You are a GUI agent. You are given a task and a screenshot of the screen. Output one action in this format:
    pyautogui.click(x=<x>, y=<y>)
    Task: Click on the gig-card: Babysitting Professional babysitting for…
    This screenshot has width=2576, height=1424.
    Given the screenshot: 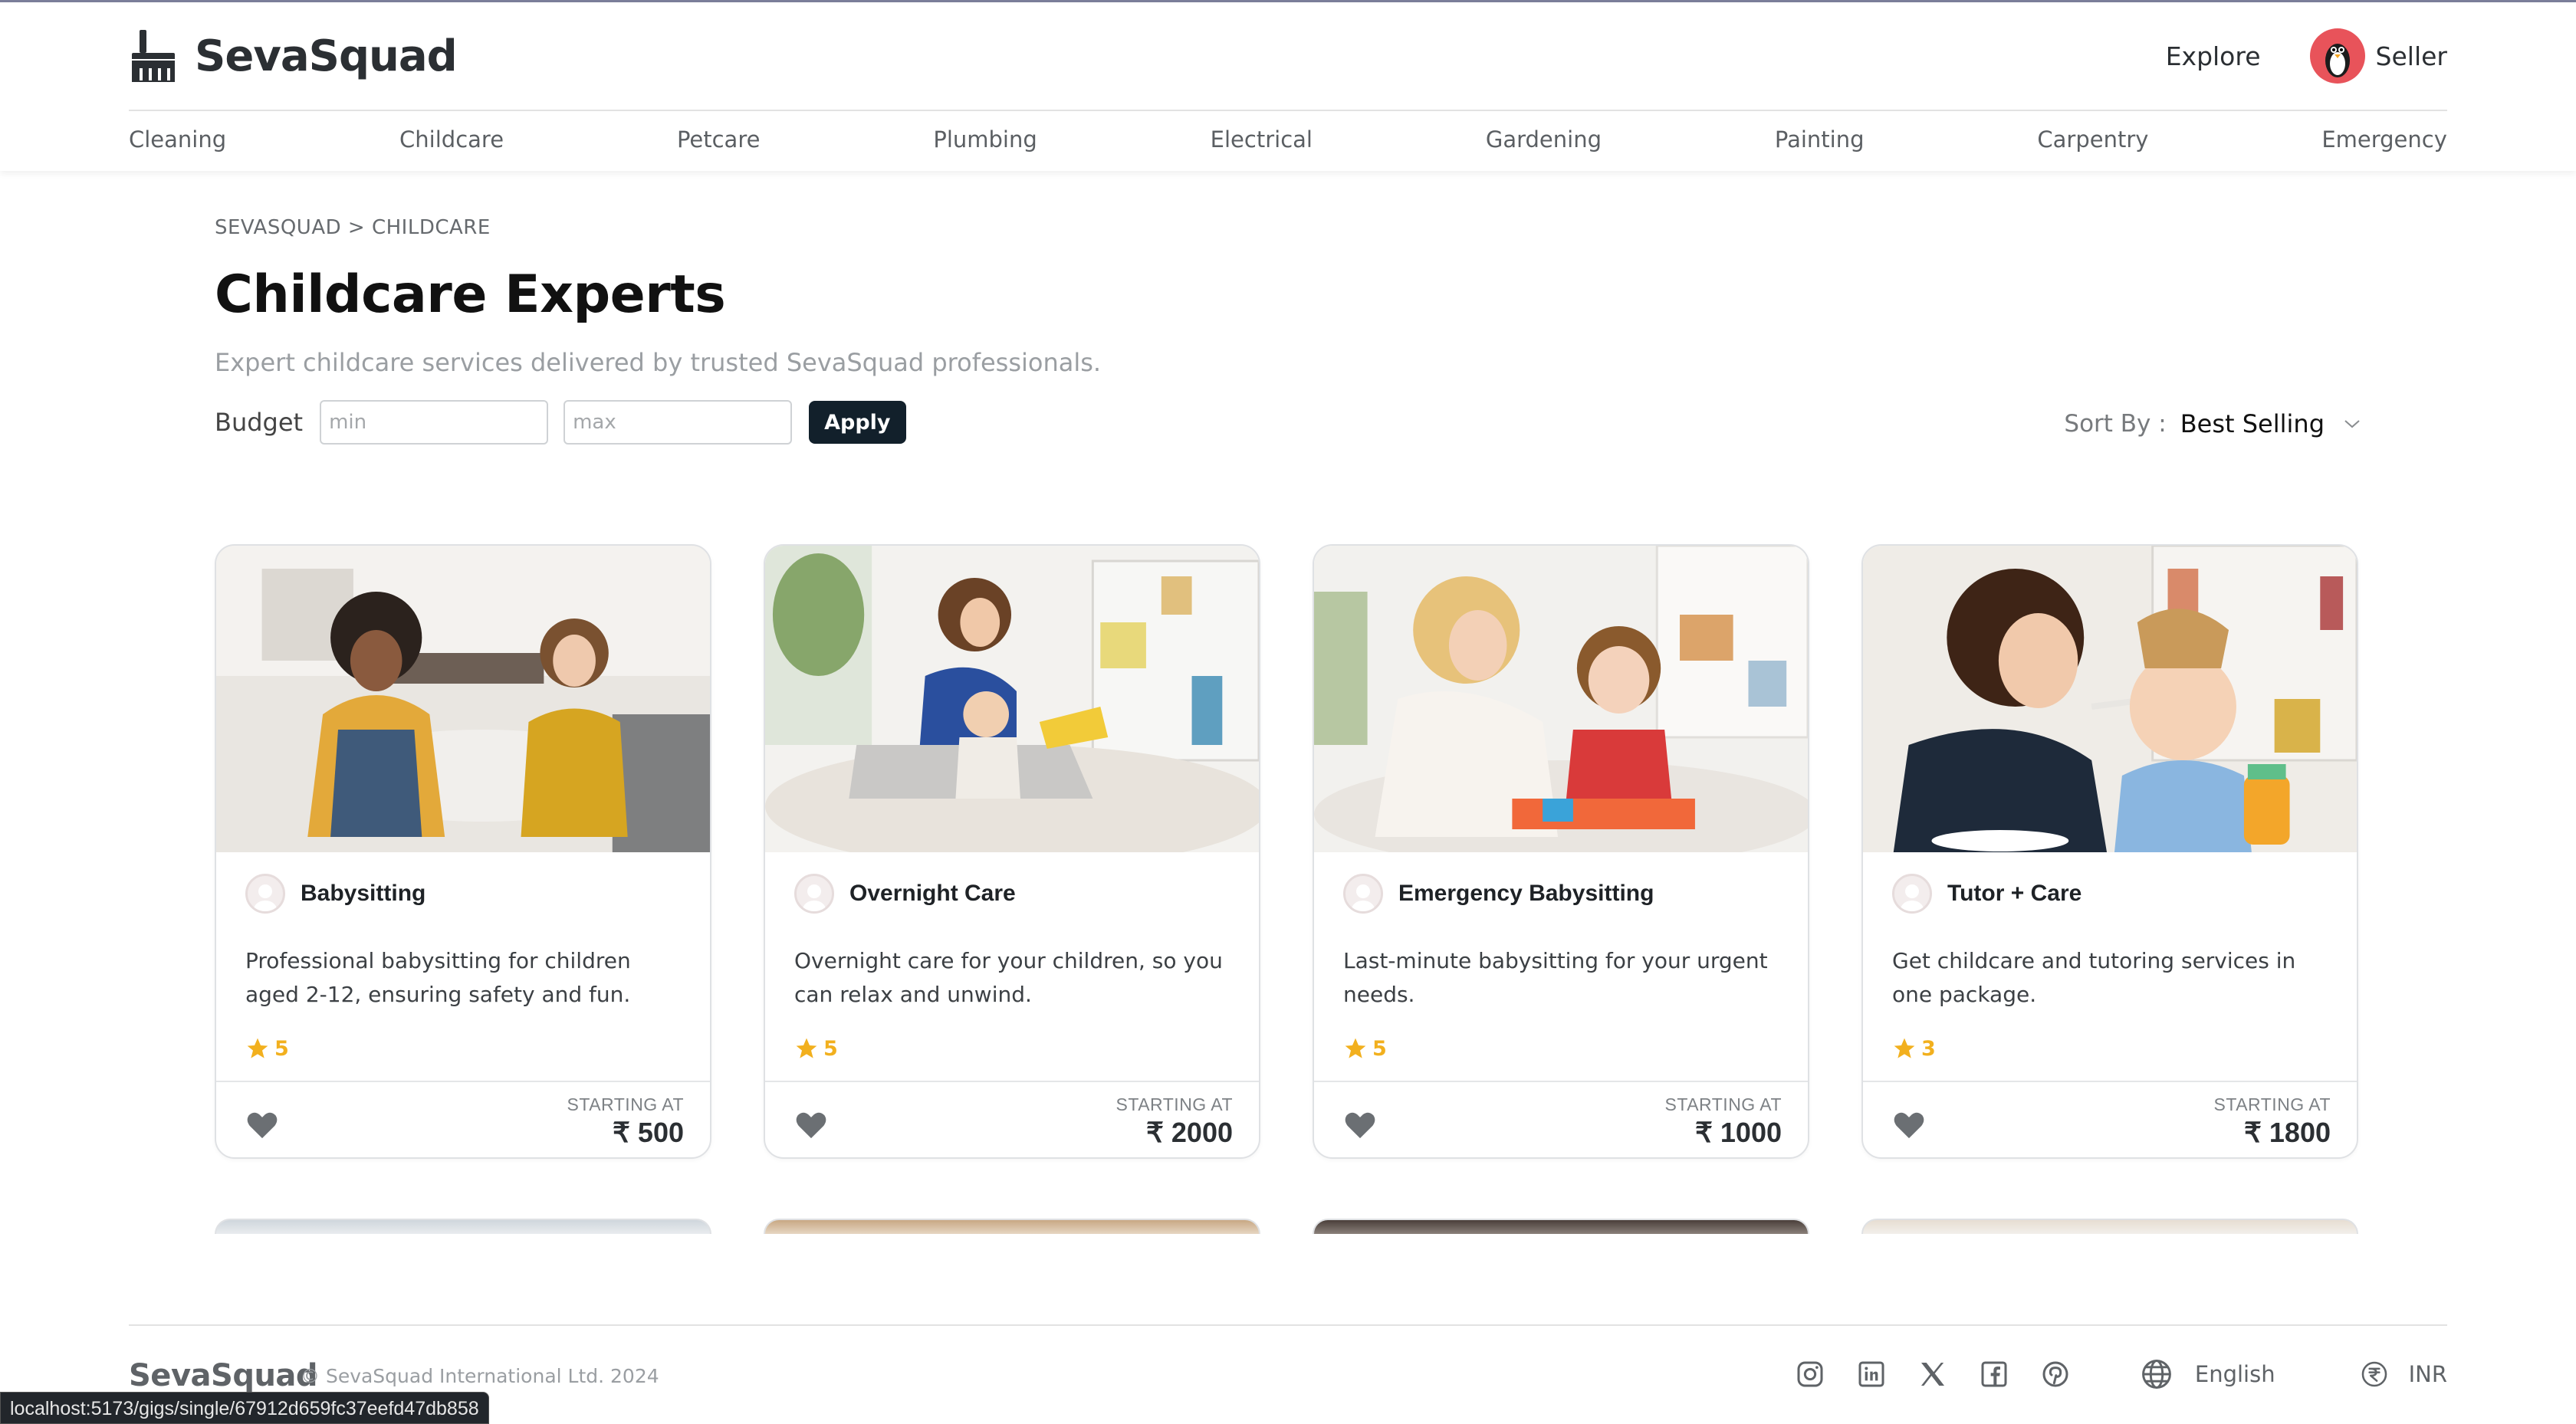 What is the action you would take?
    pyautogui.click(x=463, y=851)
    